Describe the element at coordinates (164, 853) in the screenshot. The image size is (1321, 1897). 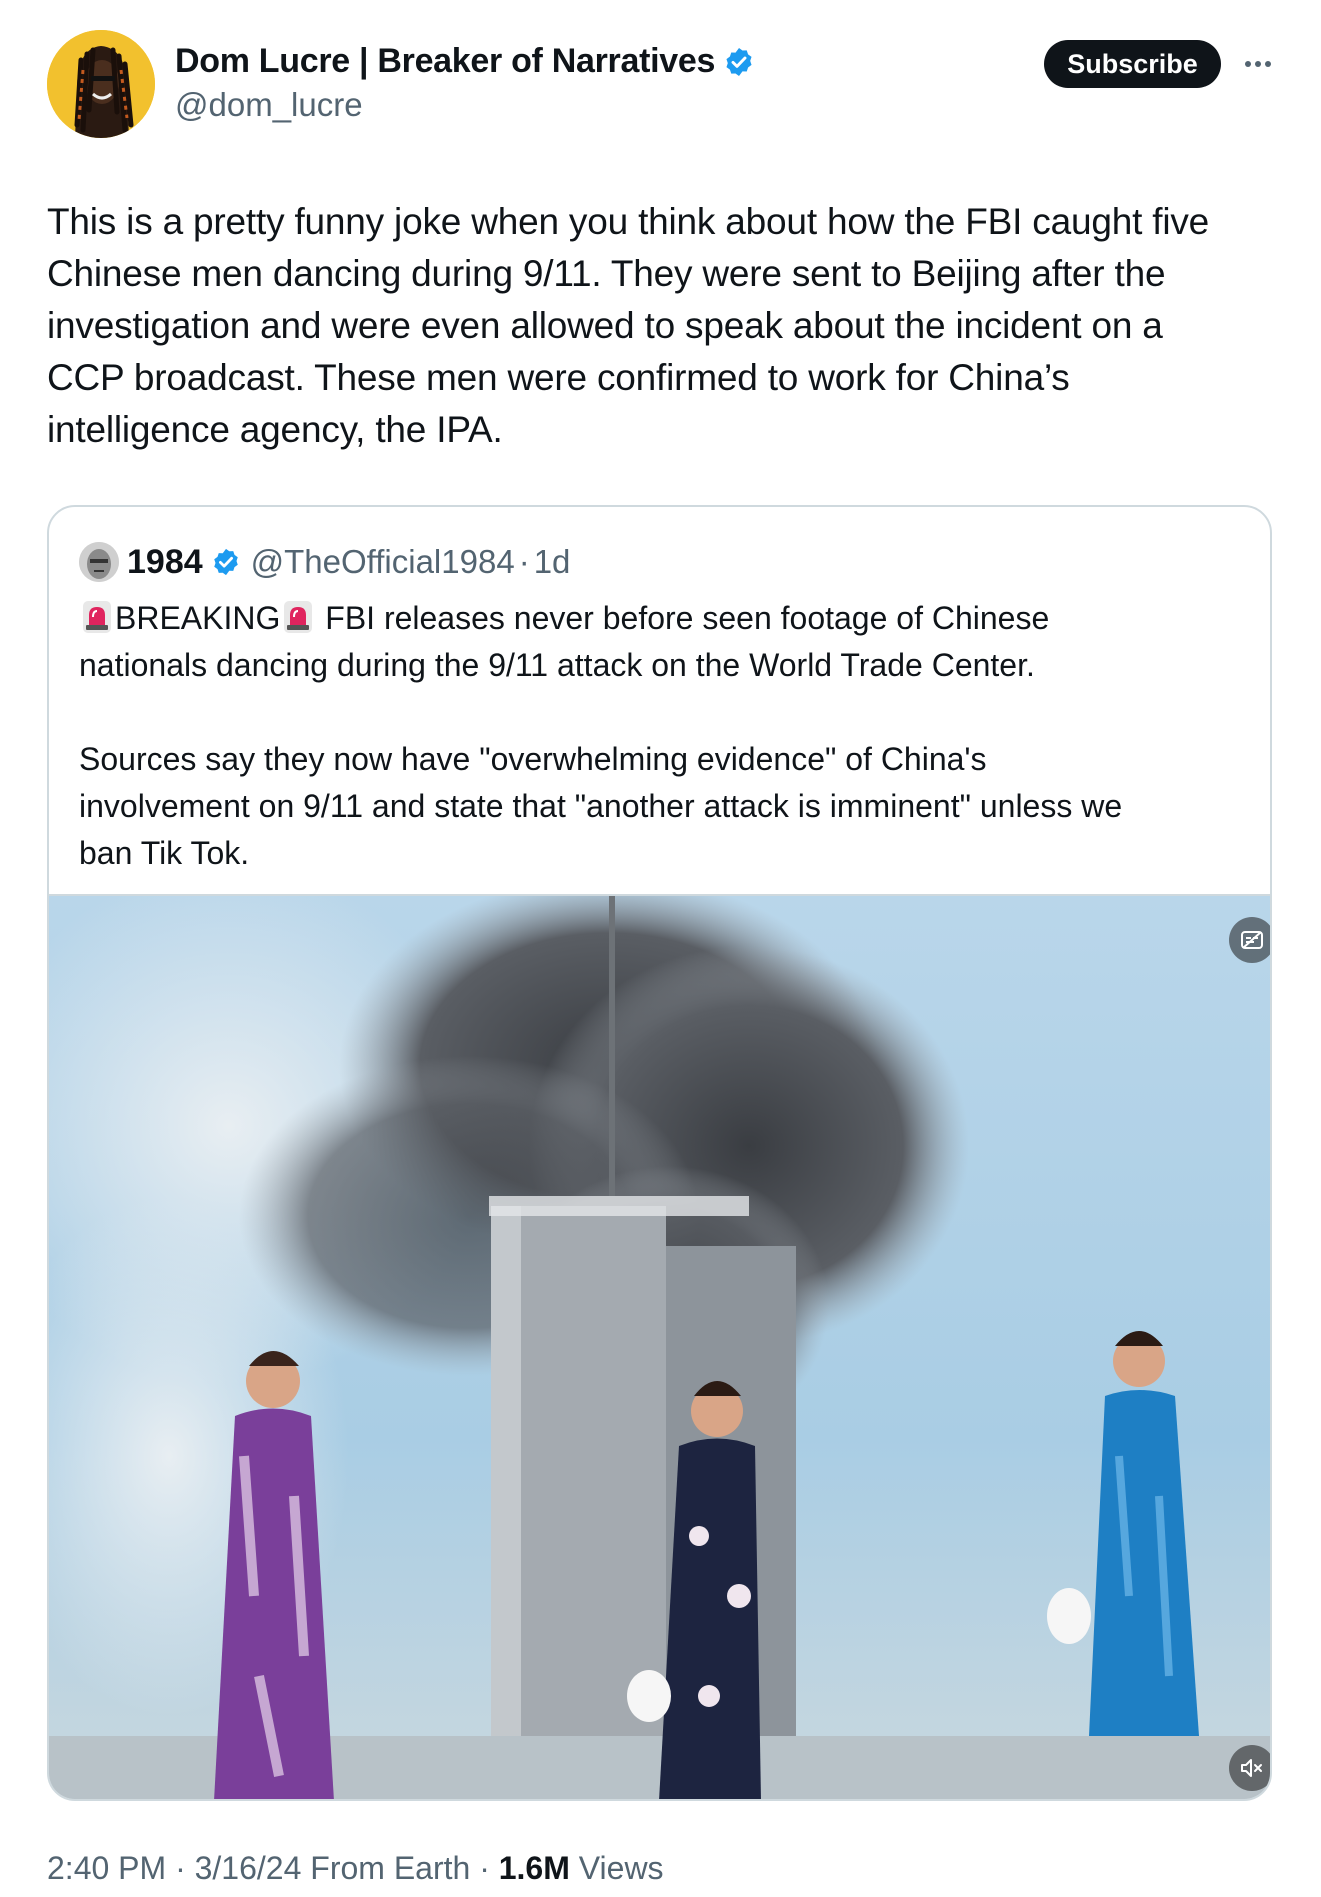
I see `quoted-text-line-5: ban Tik Tok.` at that location.